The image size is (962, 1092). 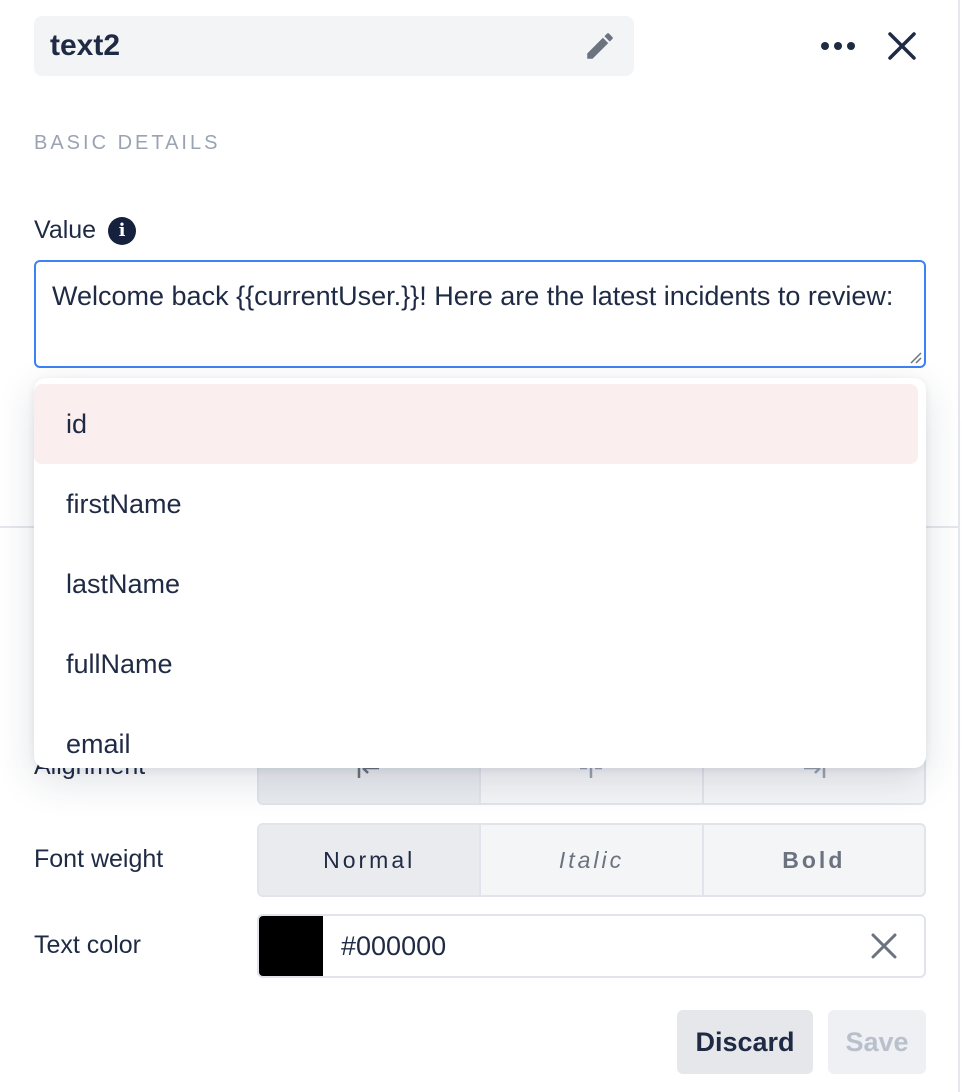 What do you see at coordinates (122, 230) in the screenshot?
I see `info-icon: i` at bounding box center [122, 230].